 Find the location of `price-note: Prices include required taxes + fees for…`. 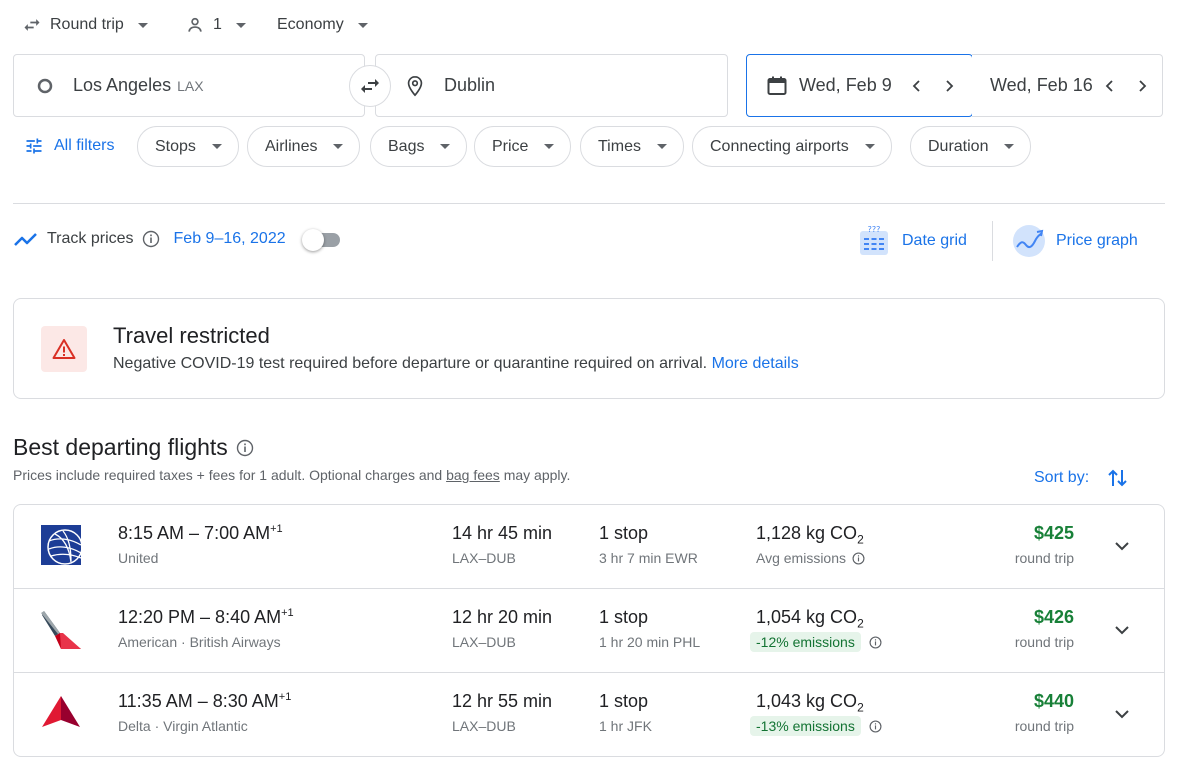

price-note: Prices include required taxes + fees for… is located at coordinates (291, 475).